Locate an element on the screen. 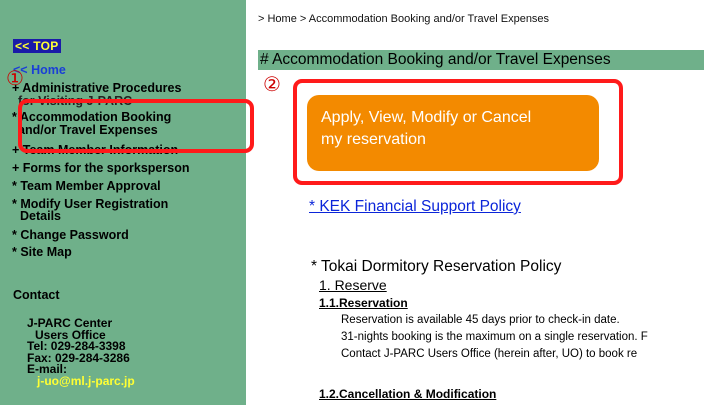  kek-financial-support-link: * KEK Financial Support Policy is located at coordinates (415, 207).